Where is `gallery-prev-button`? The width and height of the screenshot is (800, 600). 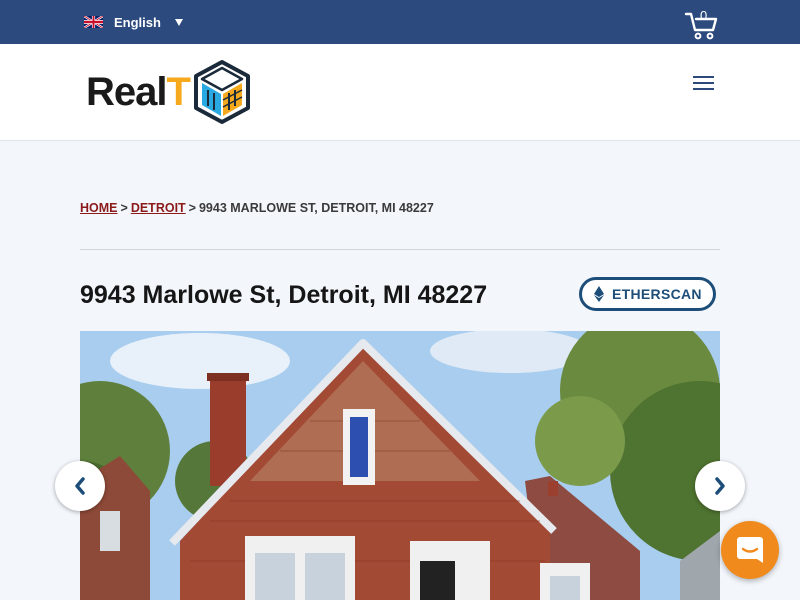 gallery-prev-button is located at coordinates (80, 486).